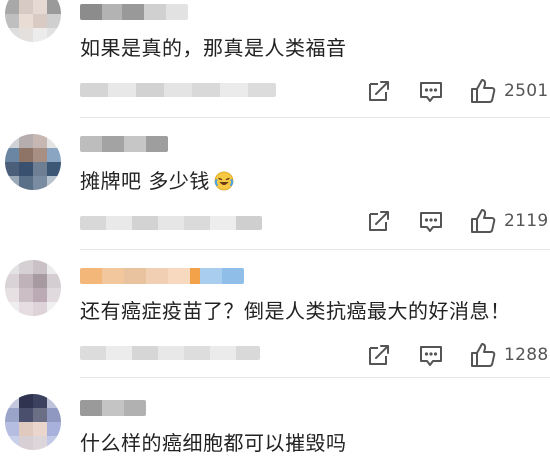 This screenshot has width=550, height=472. I want to click on comment-text-content: 什么样的癌细胞都可以摧毁吗, so click(213, 443).